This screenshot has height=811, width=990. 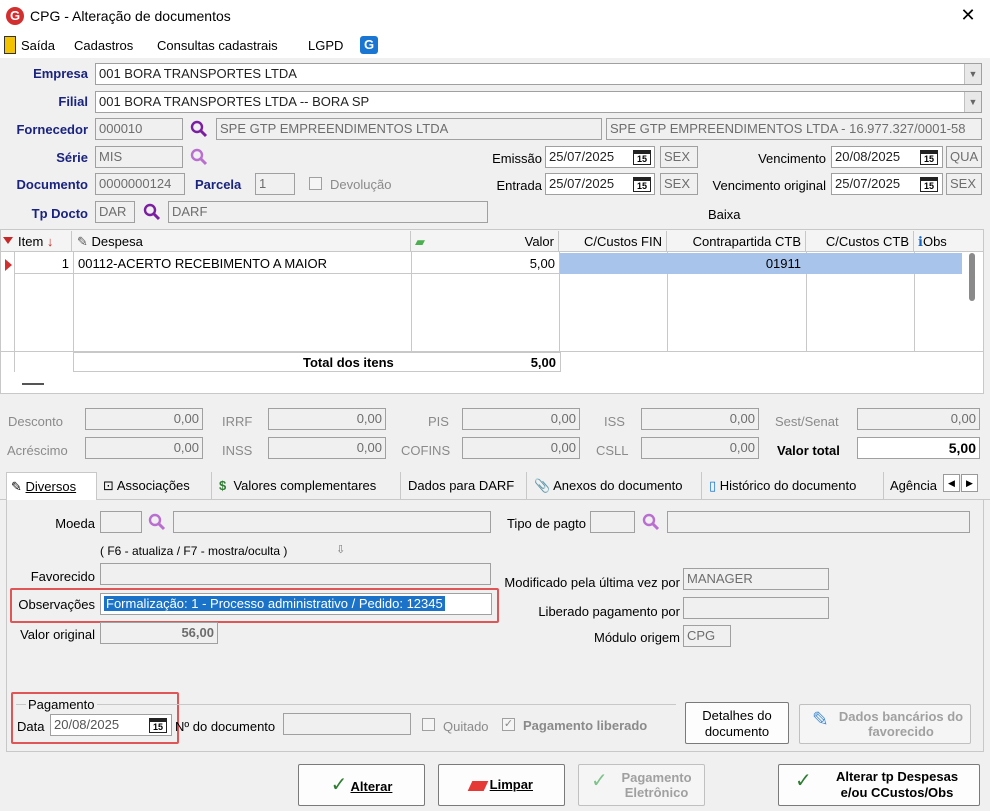 What do you see at coordinates (60, 73) in the screenshot?
I see `empresa-label: Empresa` at bounding box center [60, 73].